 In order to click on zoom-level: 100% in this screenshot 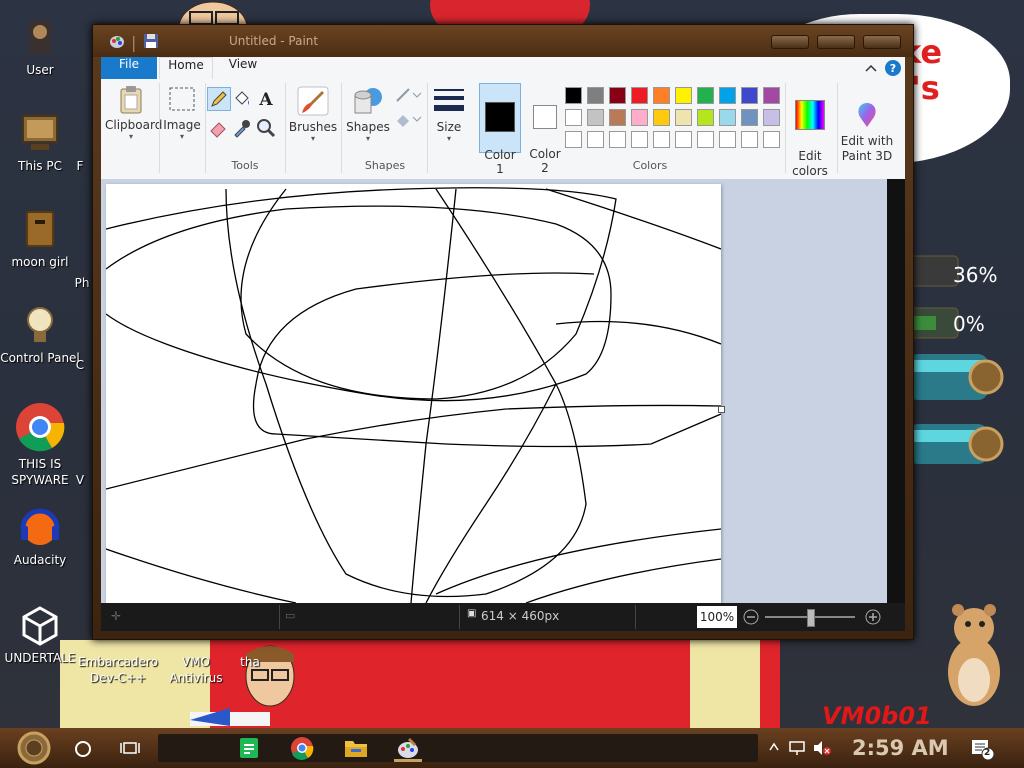, I will do `click(717, 617)`.